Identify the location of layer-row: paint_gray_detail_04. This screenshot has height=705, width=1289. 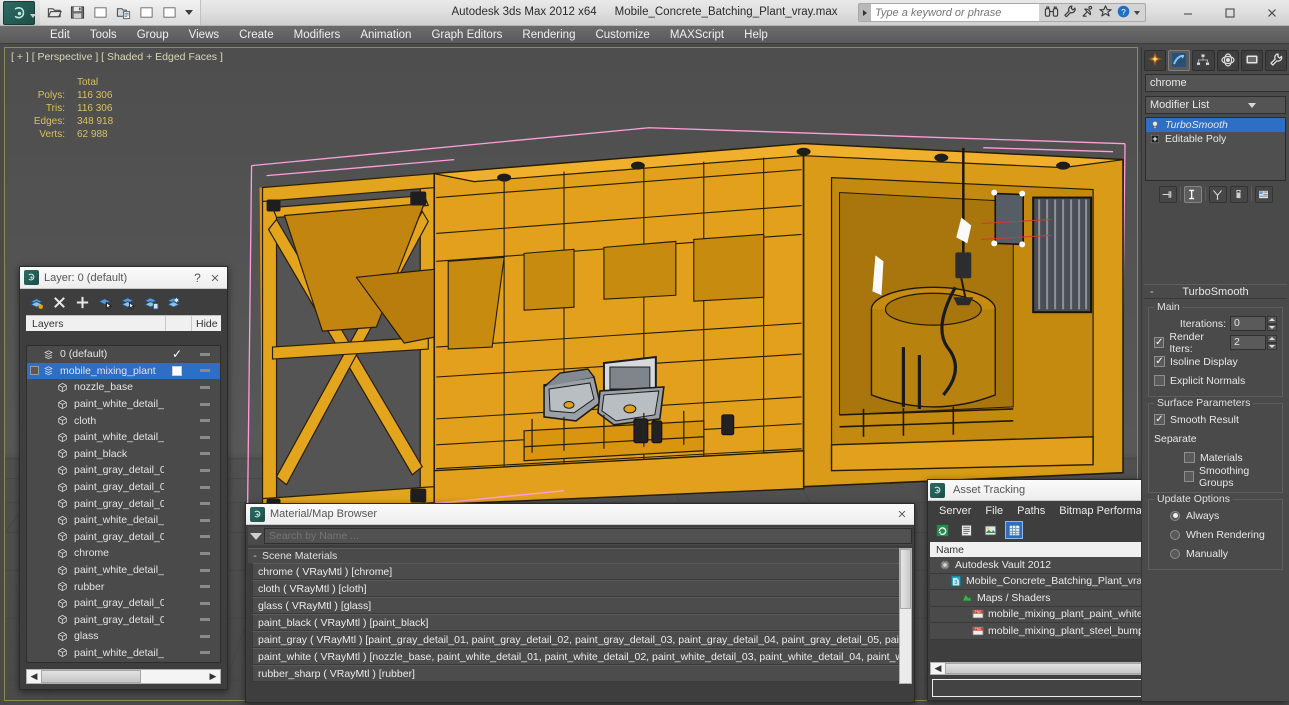
(123, 487).